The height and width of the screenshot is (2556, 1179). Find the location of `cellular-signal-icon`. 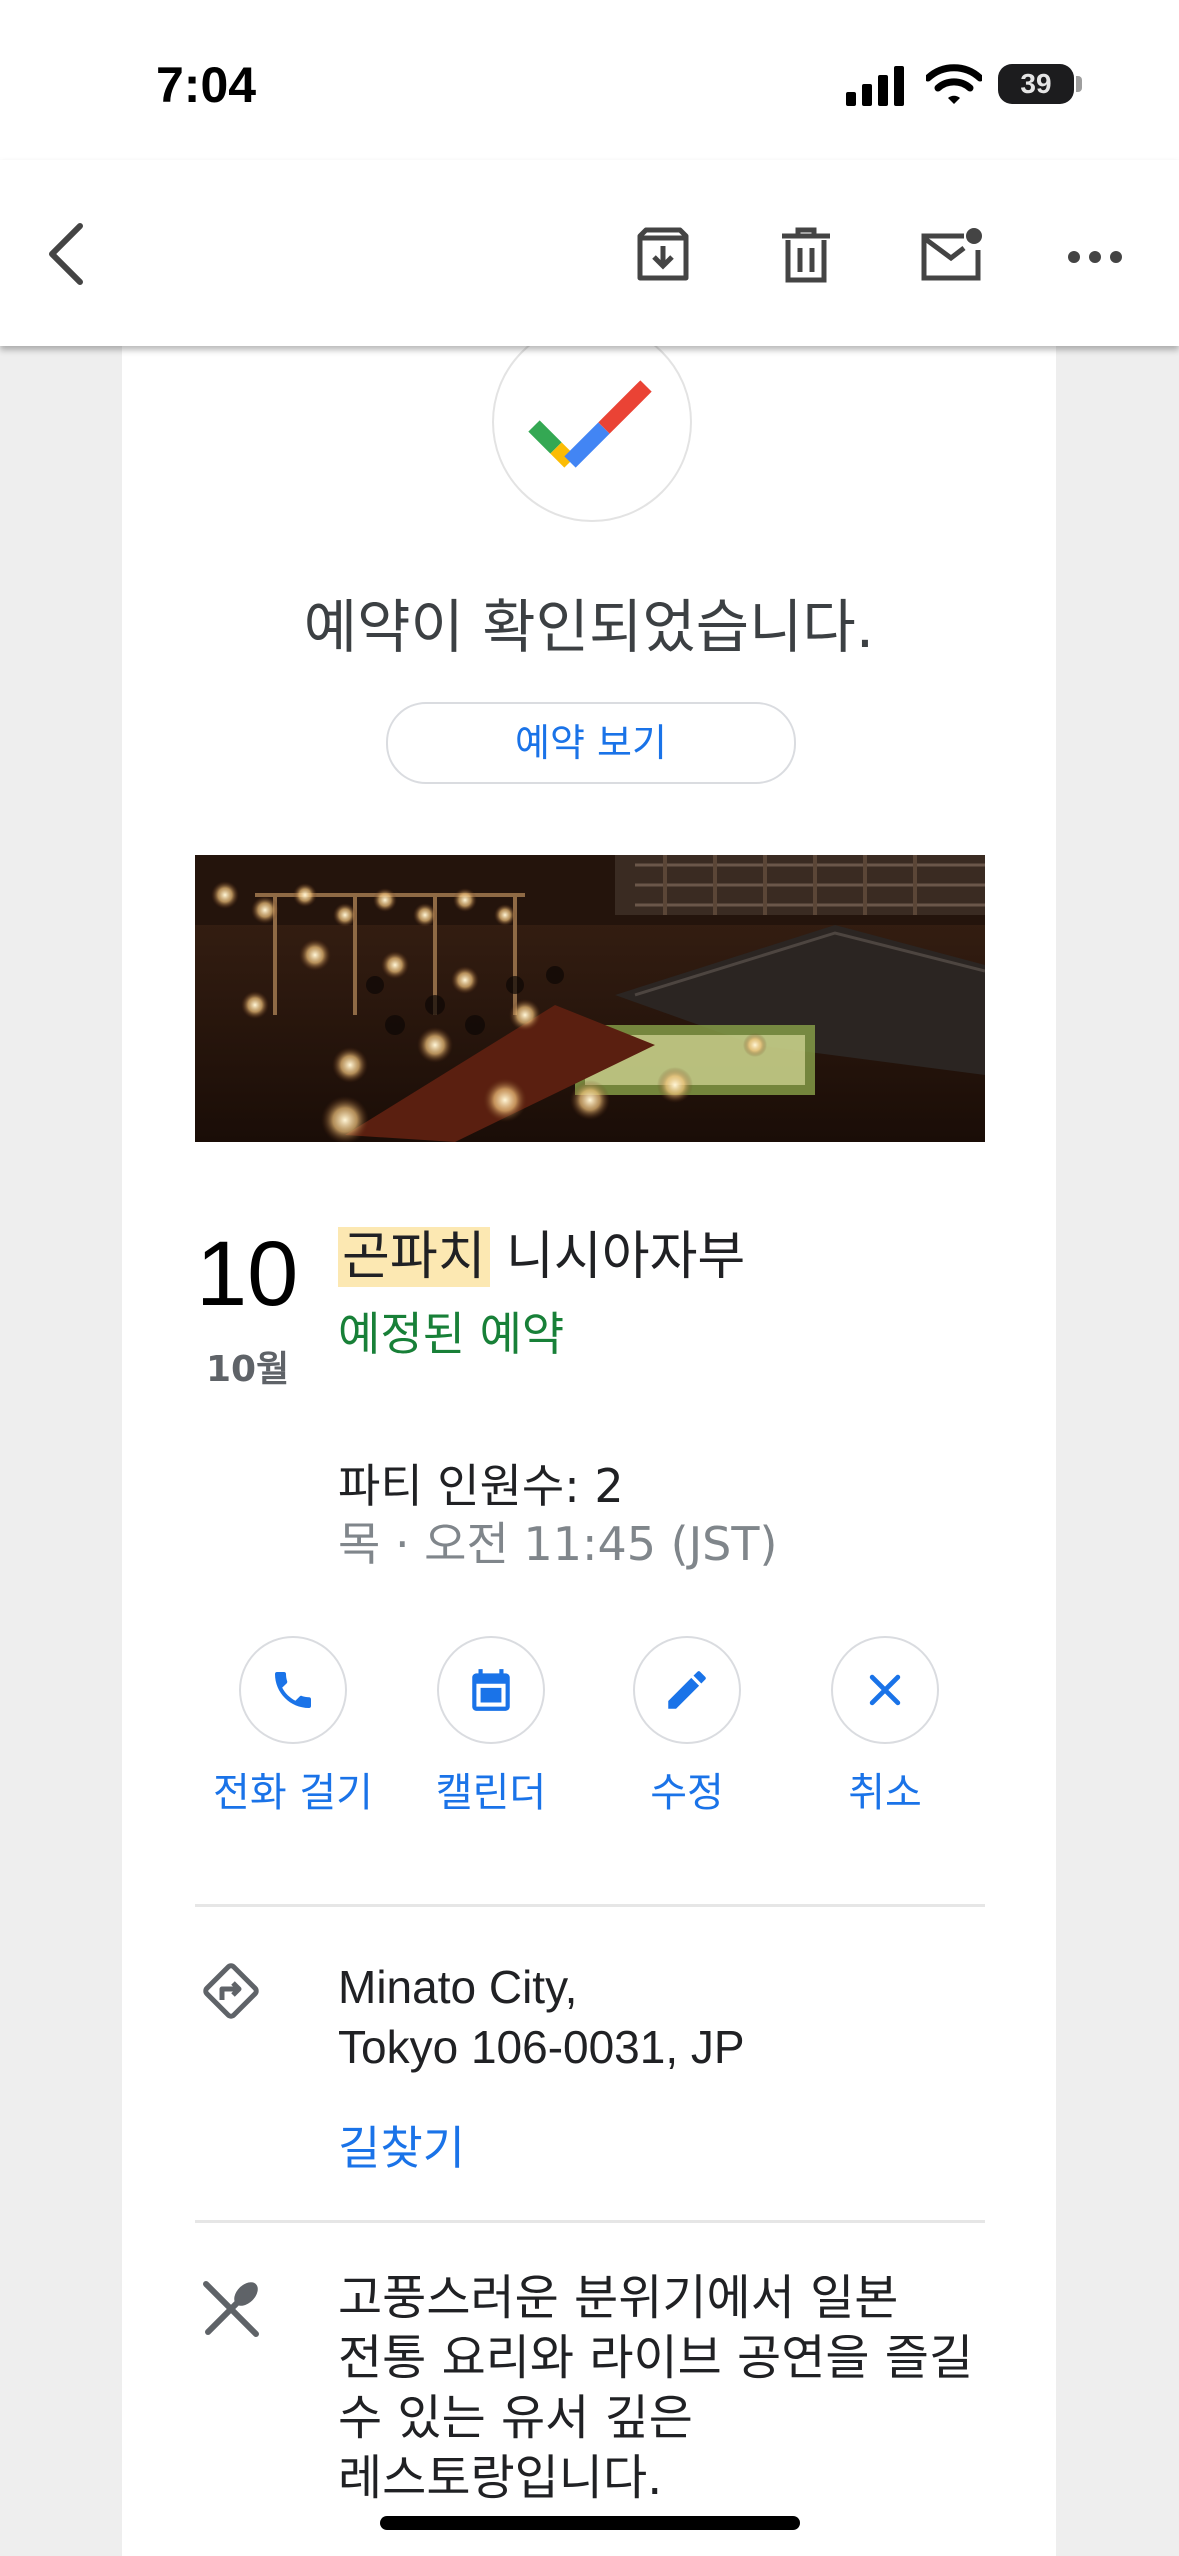

cellular-signal-icon is located at coordinates (875, 86).